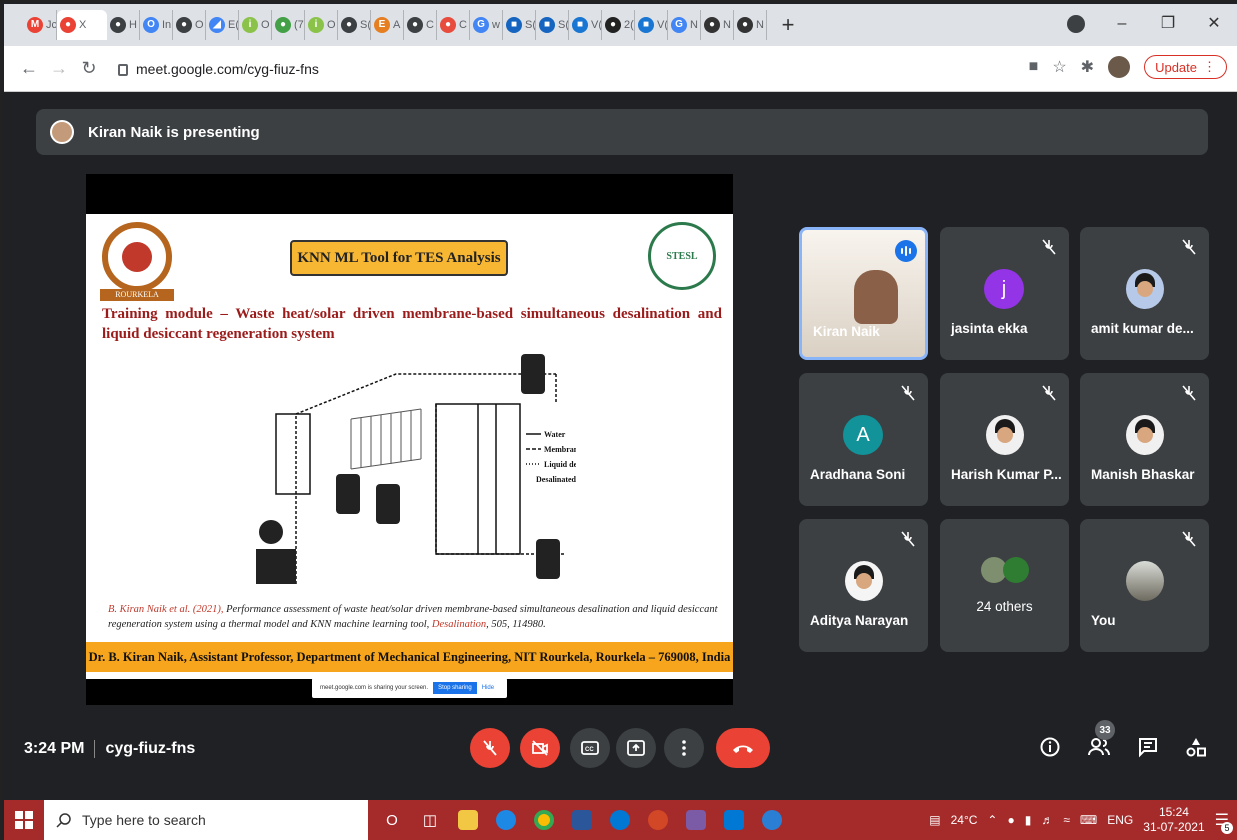  Describe the element at coordinates (468, 820) in the screenshot. I see `file-explorer-icon` at that location.